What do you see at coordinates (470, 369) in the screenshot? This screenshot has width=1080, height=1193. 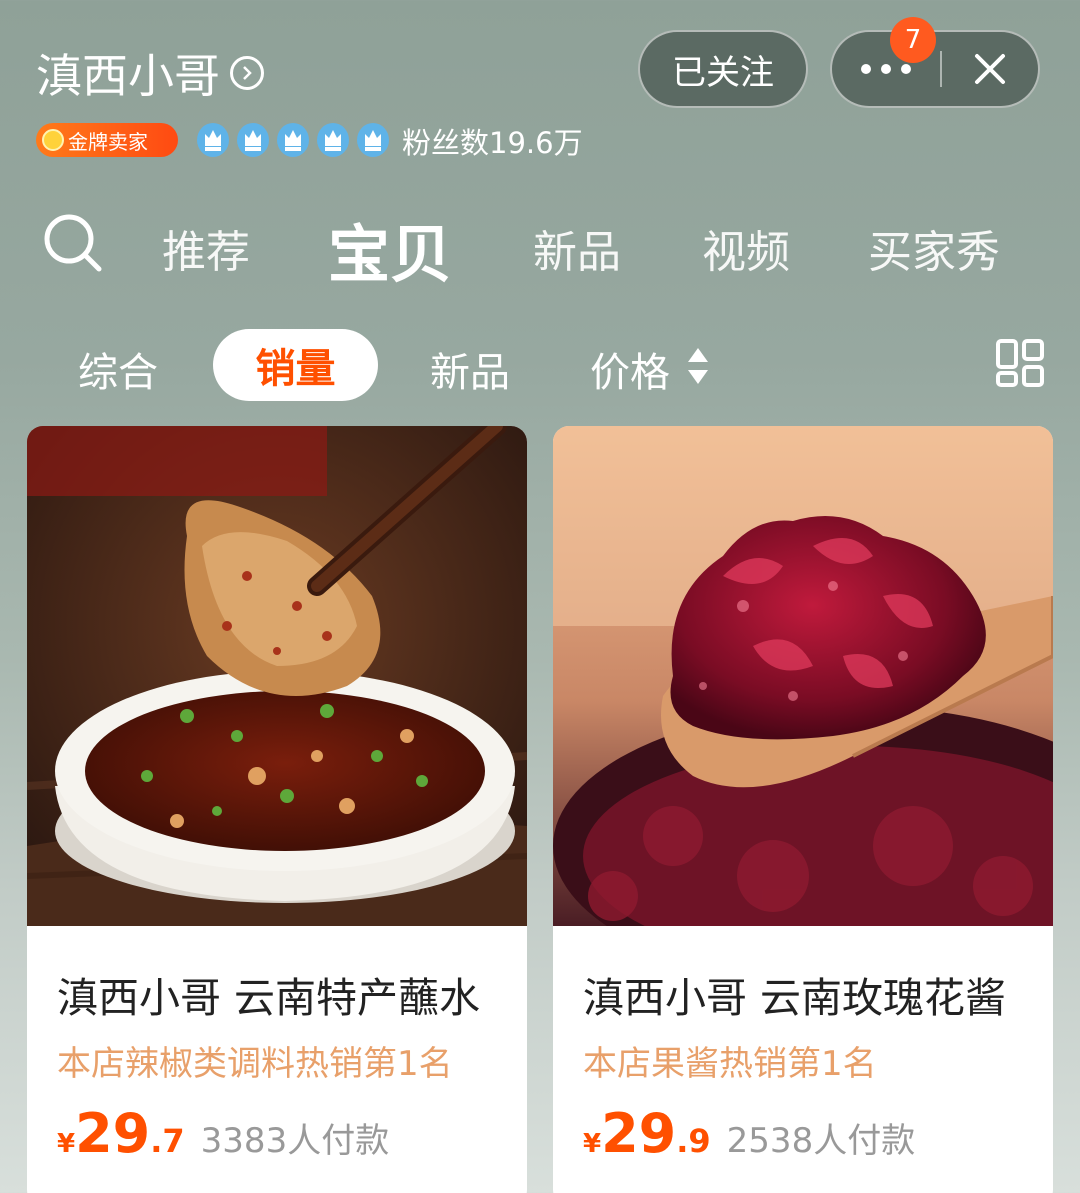 I see `sort-new: 新品` at bounding box center [470, 369].